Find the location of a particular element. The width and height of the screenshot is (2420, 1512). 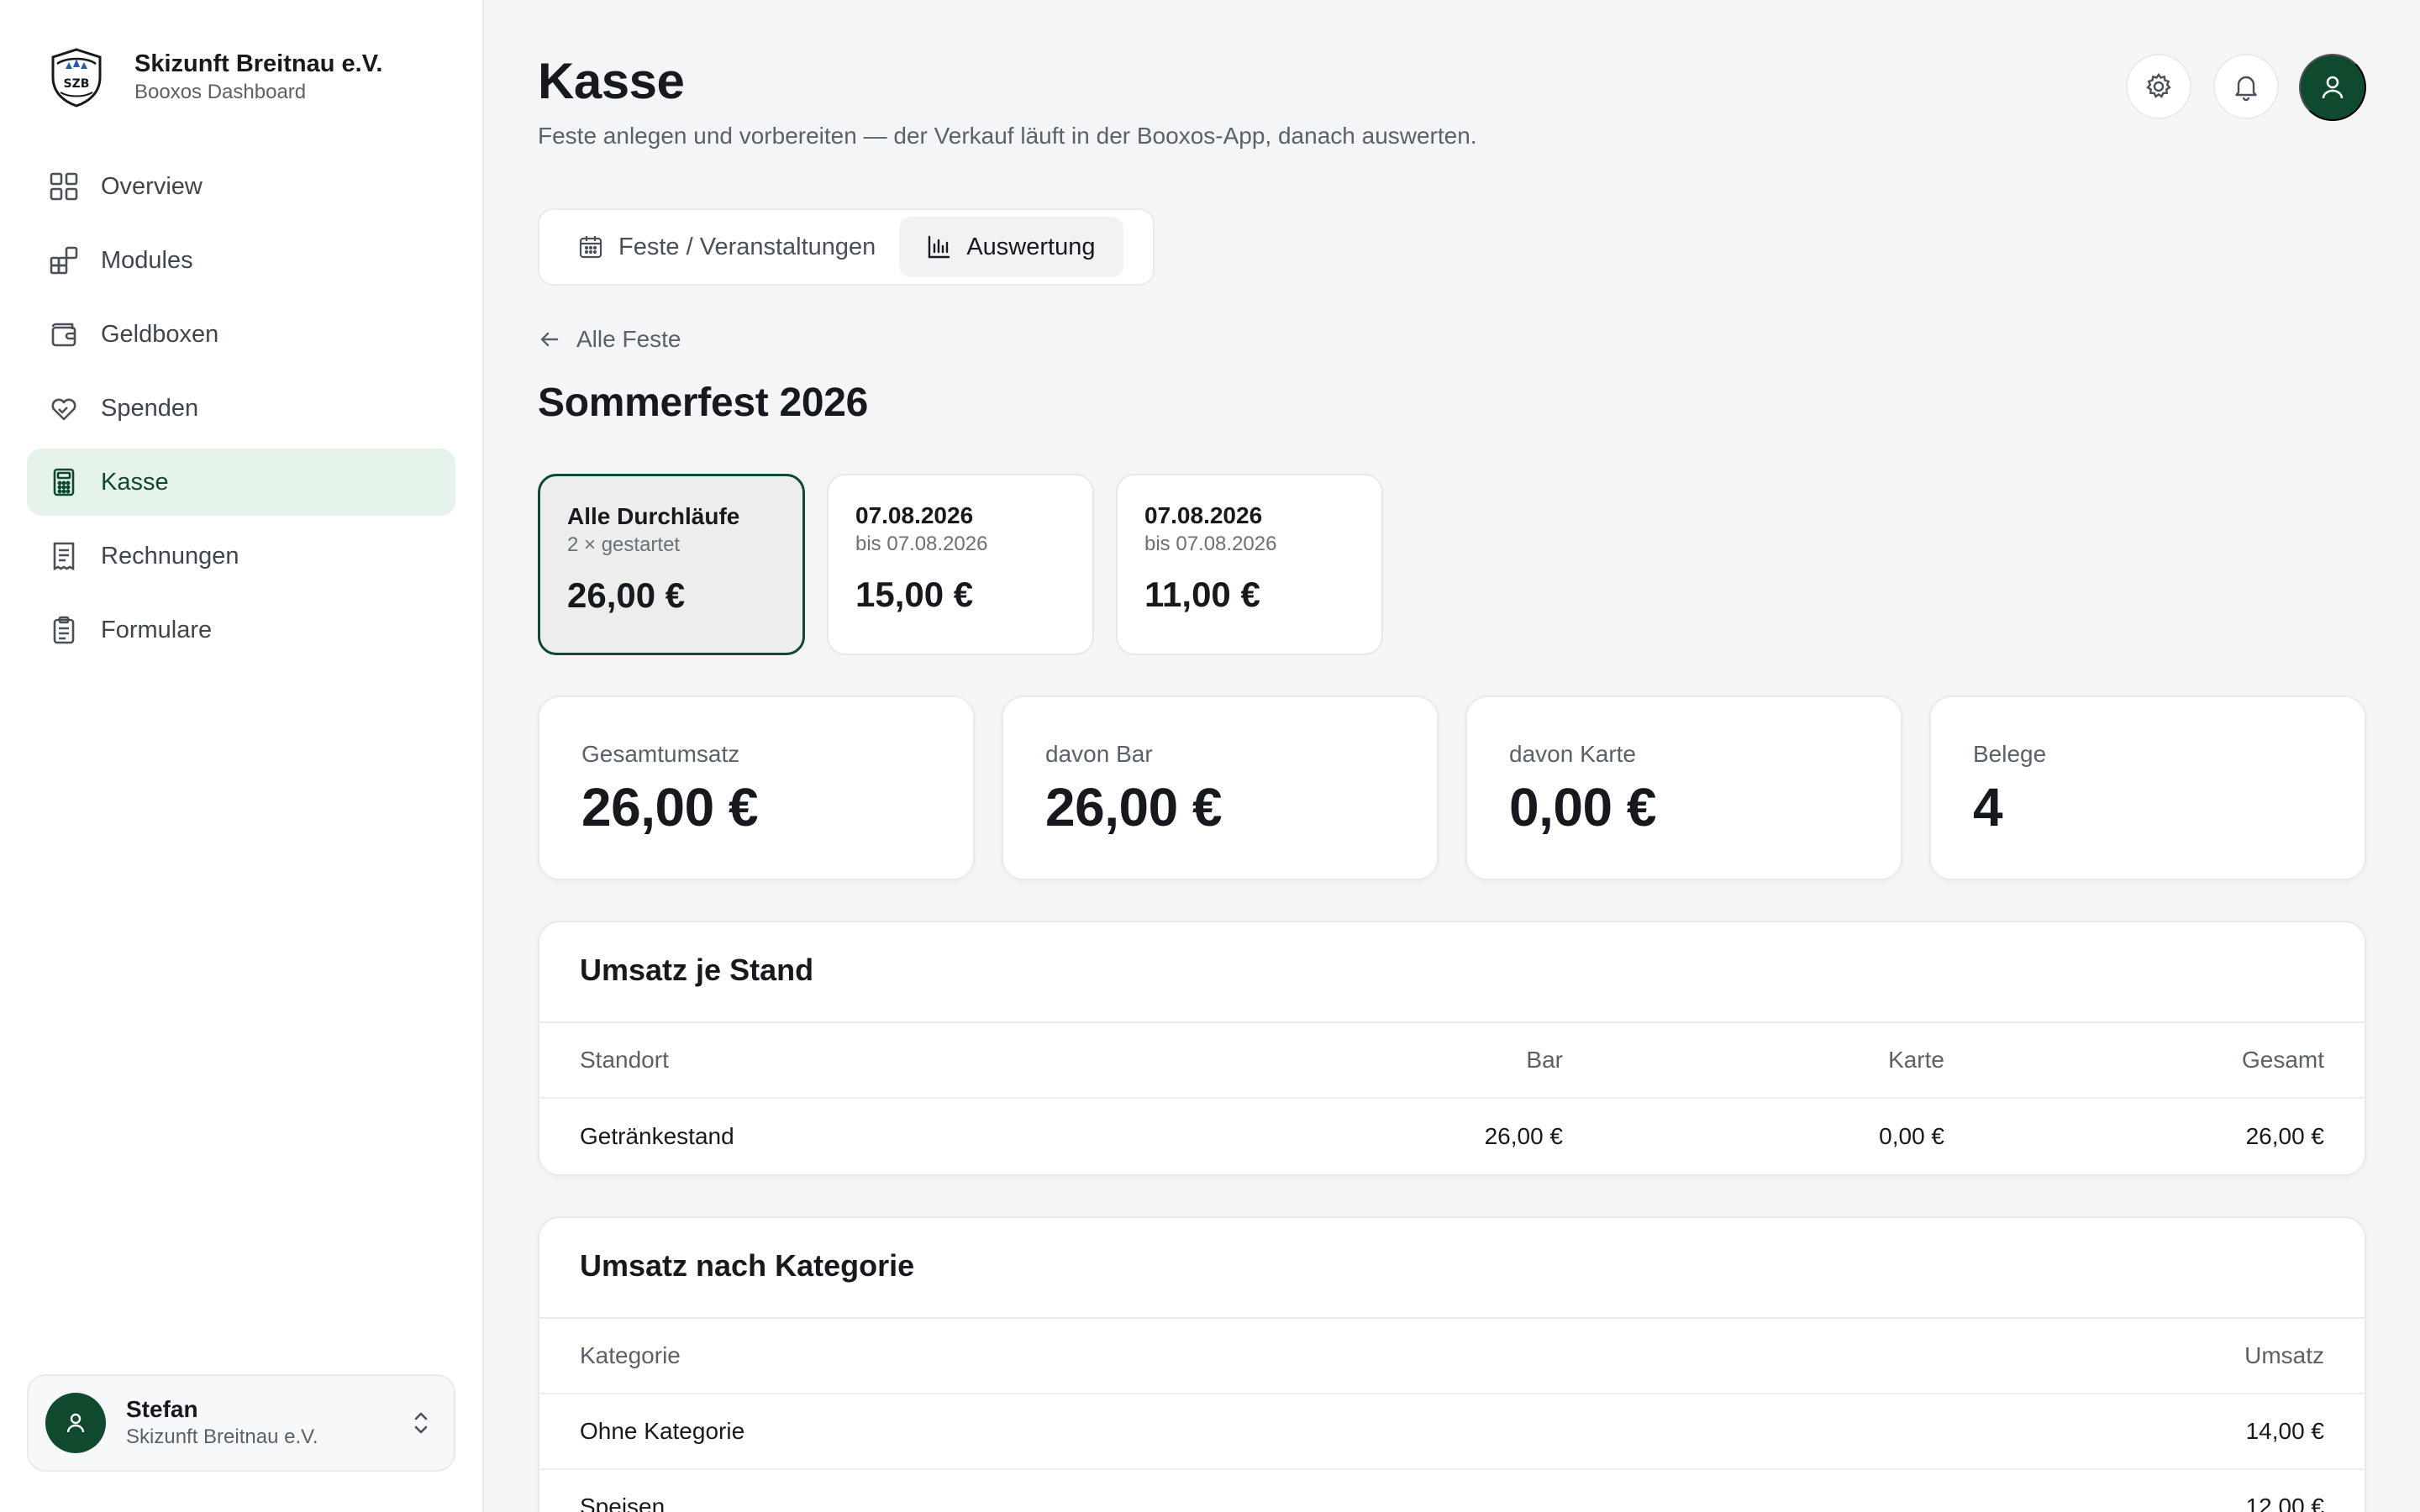

receipt-icon is located at coordinates (64, 556).